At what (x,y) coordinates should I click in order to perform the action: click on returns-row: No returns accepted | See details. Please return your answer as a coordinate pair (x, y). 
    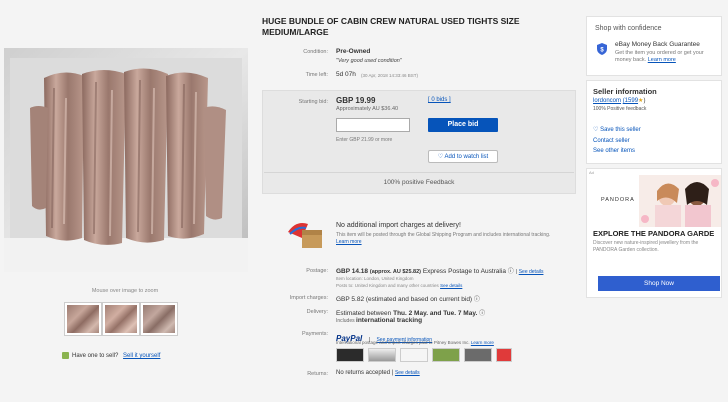
    Looking at the image, I should click on (378, 373).